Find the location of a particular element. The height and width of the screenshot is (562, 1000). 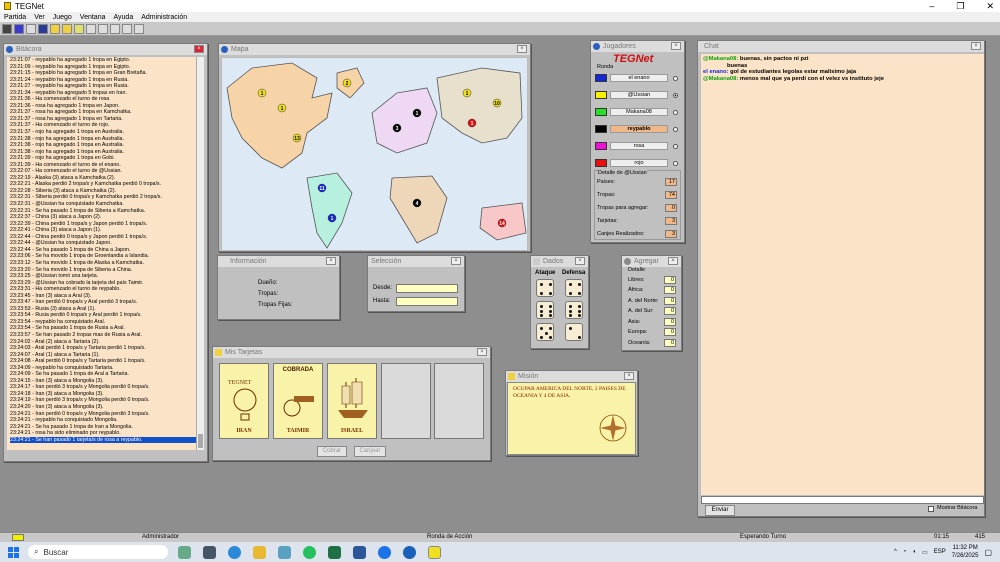

svg-text: 13 is located at coordinates (297, 139).